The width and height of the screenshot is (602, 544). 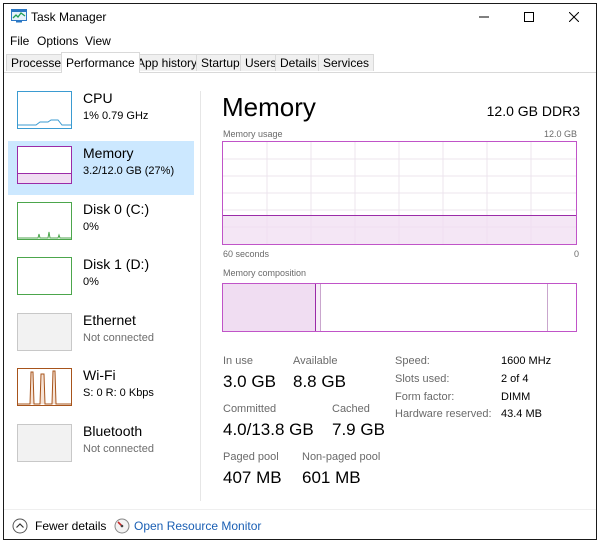 What do you see at coordinates (422, 379) in the screenshot?
I see `slots-used-label: Slots used:` at bounding box center [422, 379].